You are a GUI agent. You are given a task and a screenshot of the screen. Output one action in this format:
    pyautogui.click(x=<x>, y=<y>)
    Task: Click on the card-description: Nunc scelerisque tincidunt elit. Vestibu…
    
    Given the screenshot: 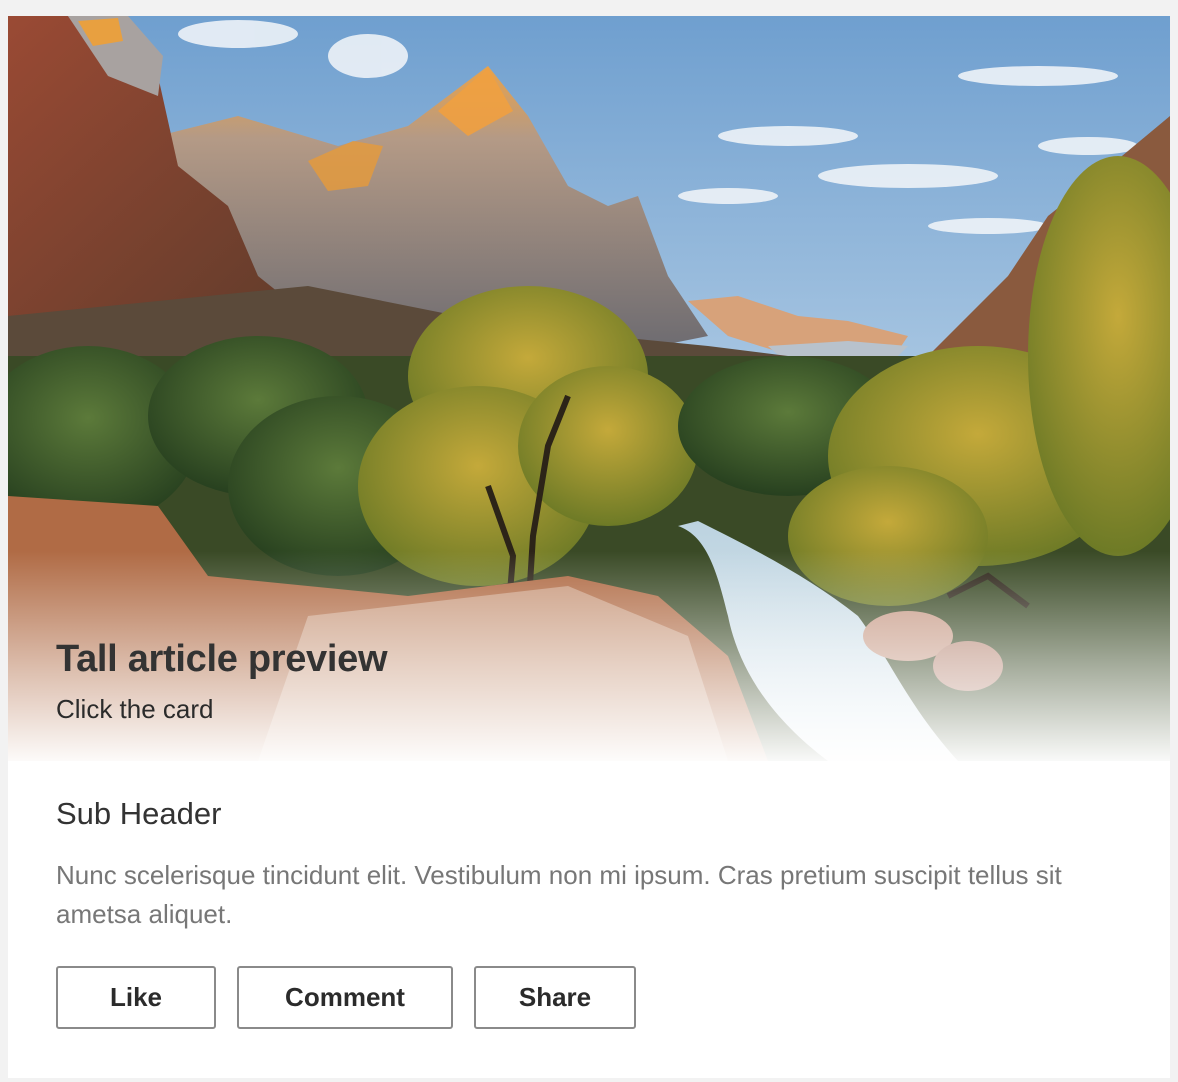 What is the action you would take?
    pyautogui.click(x=559, y=894)
    